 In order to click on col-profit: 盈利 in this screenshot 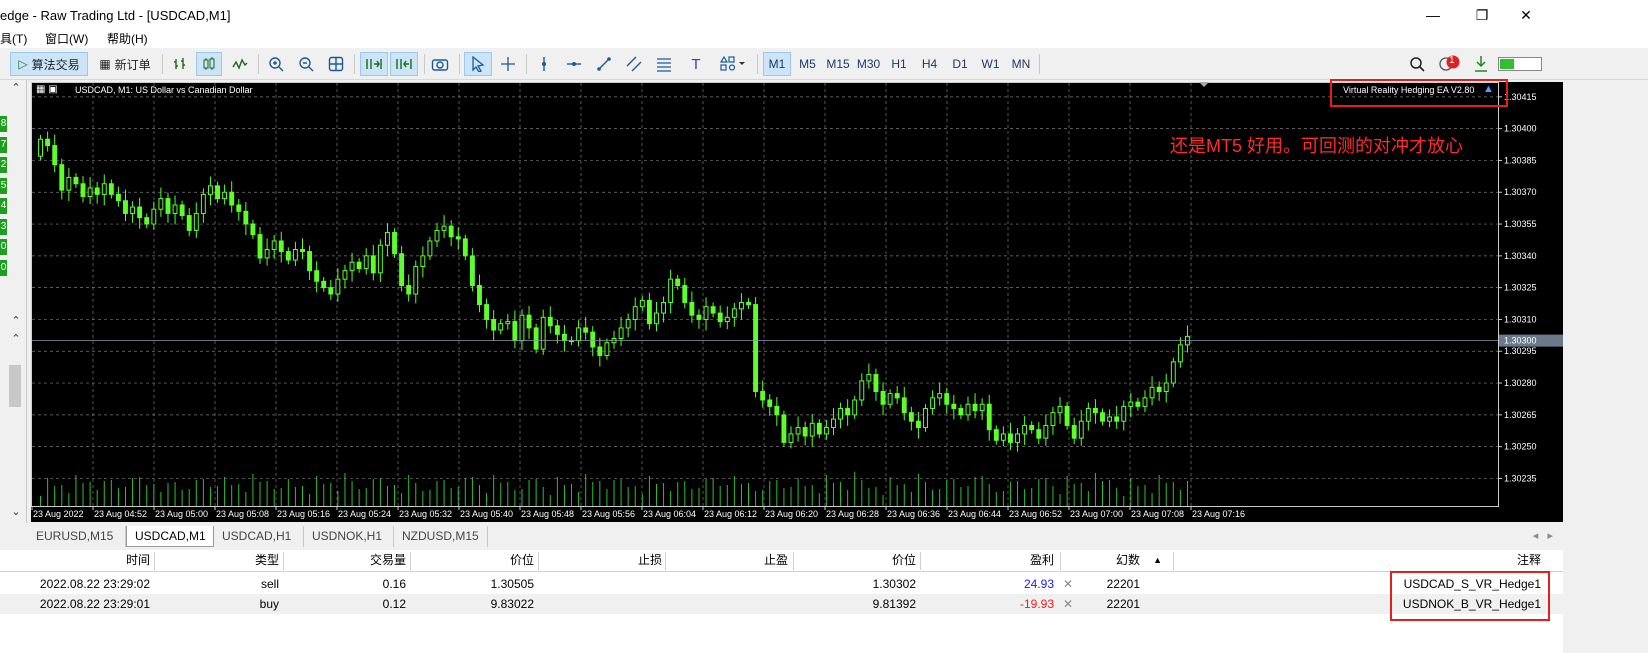, I will do `click(1042, 560)`.